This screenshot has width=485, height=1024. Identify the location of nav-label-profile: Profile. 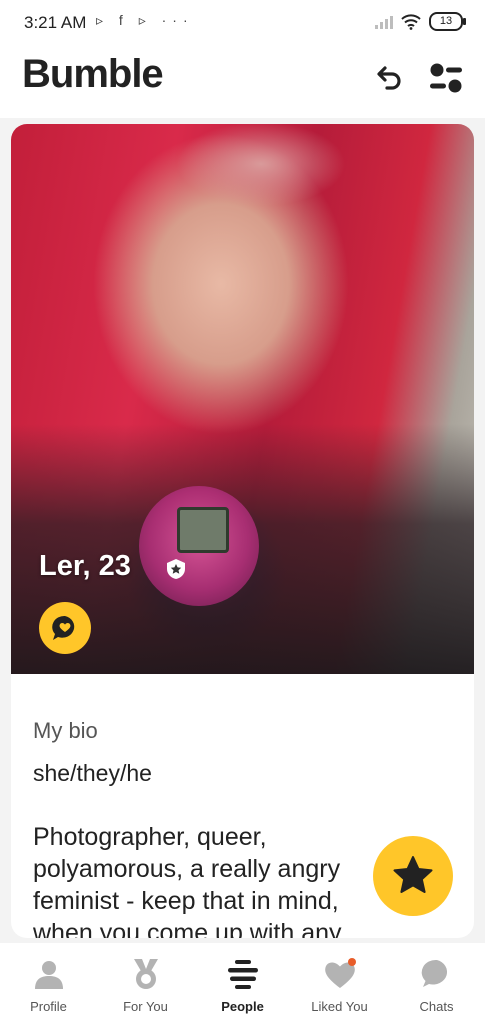
(48, 1006).